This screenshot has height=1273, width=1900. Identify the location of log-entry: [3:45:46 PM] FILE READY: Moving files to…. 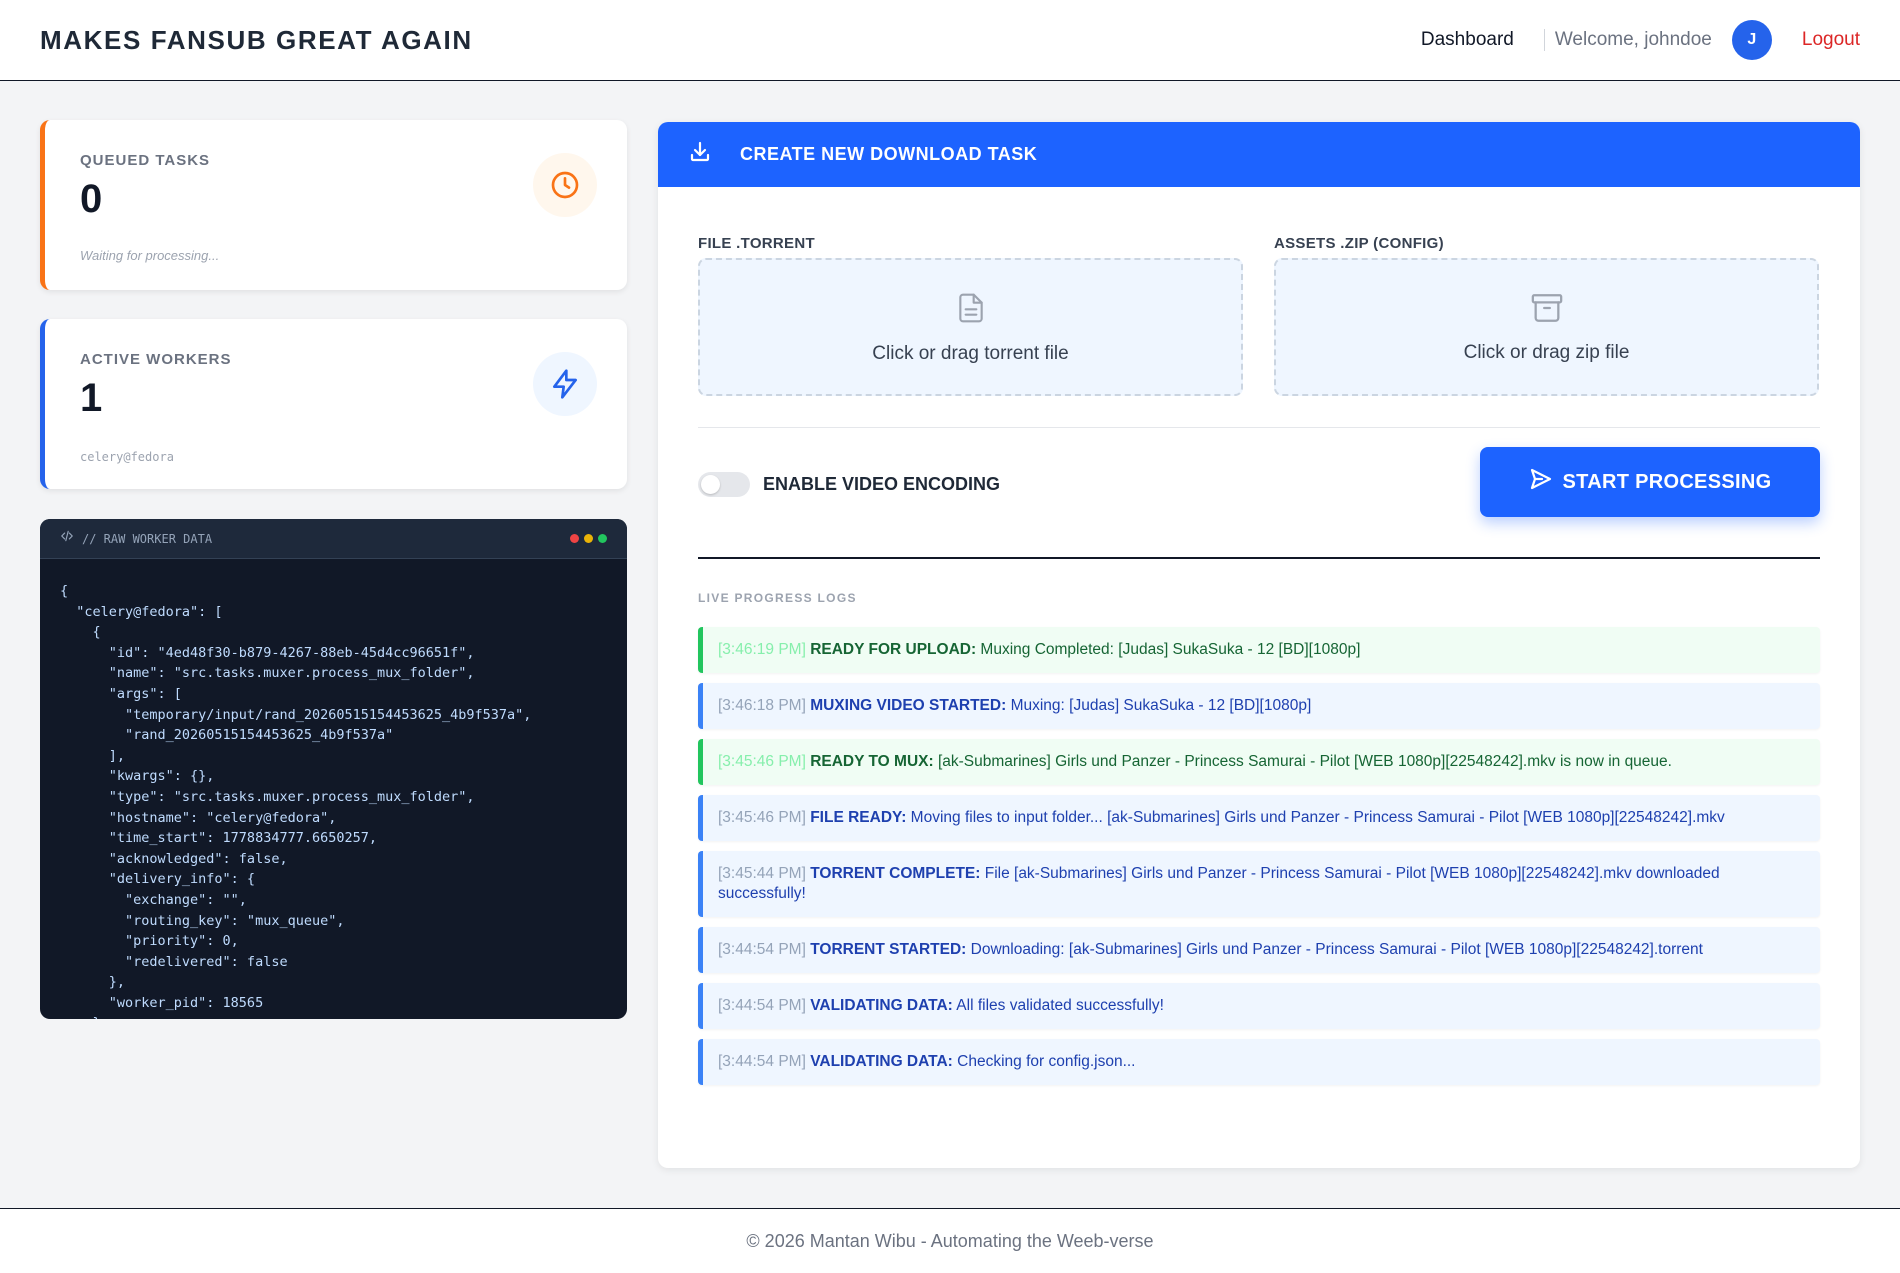
(1259, 818).